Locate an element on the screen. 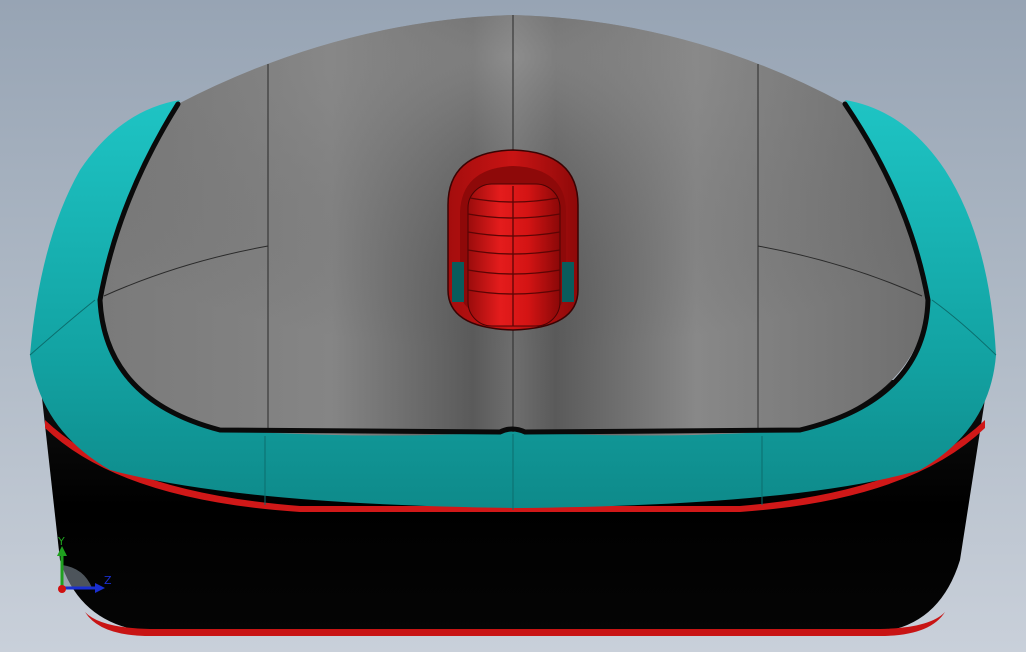 The height and width of the screenshot is (652, 1026). z-axis-label: Z is located at coordinates (108, 580).